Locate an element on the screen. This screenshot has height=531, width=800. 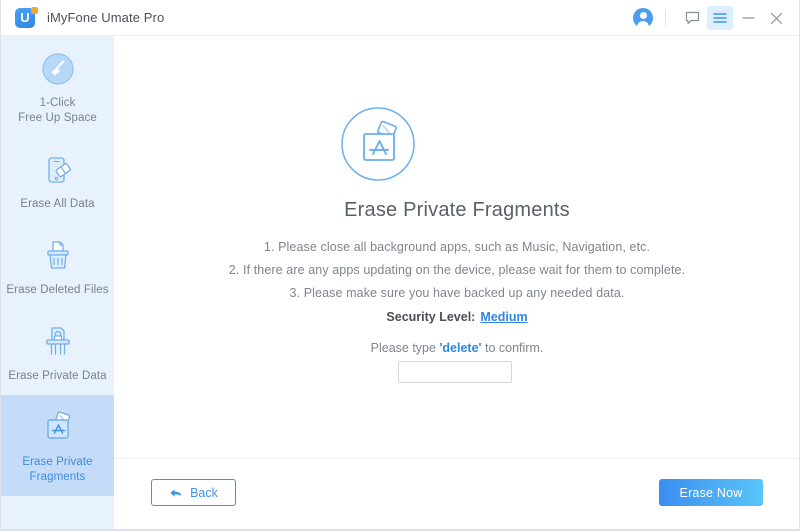
sidebar-item-erase-private-fragments: Erase Private Fragments is located at coordinates (57, 445).